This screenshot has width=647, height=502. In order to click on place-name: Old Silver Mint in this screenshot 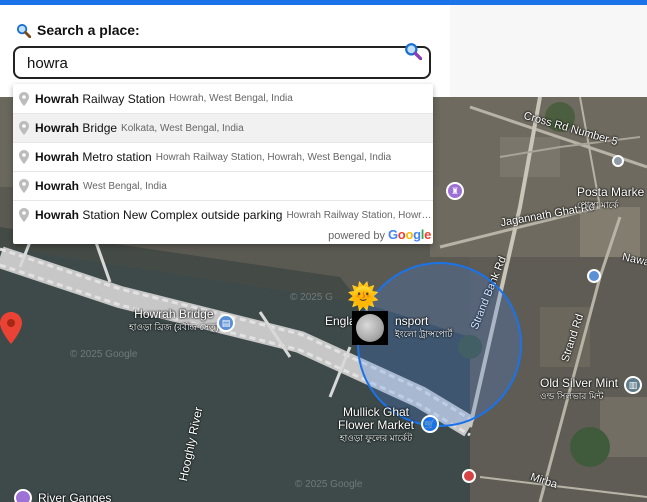, I will do `click(579, 383)`.